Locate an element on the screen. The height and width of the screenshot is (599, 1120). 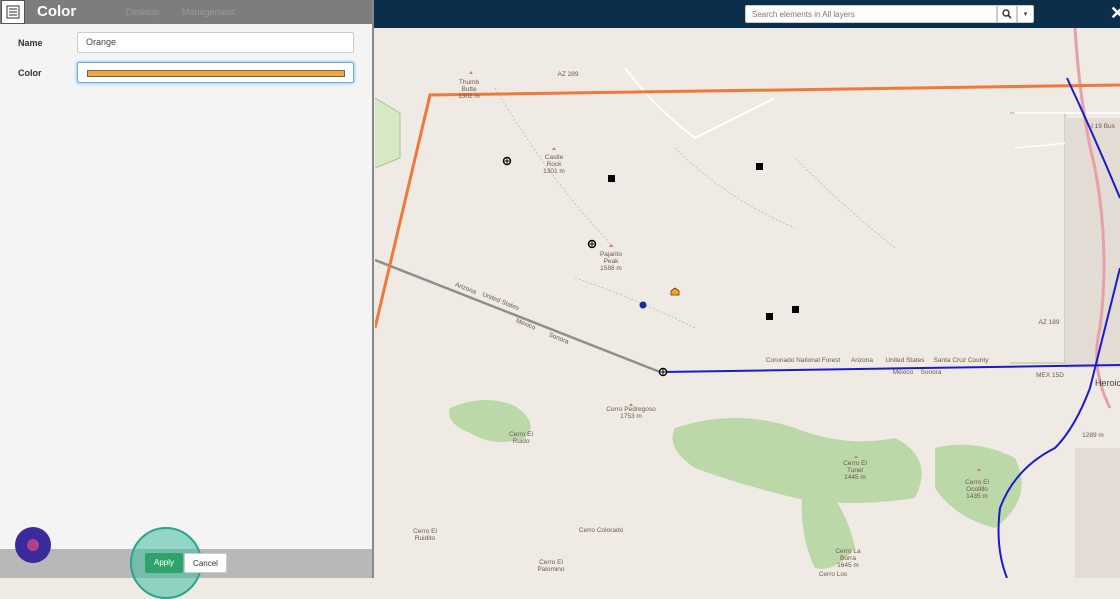
search-button is located at coordinates (1007, 14).